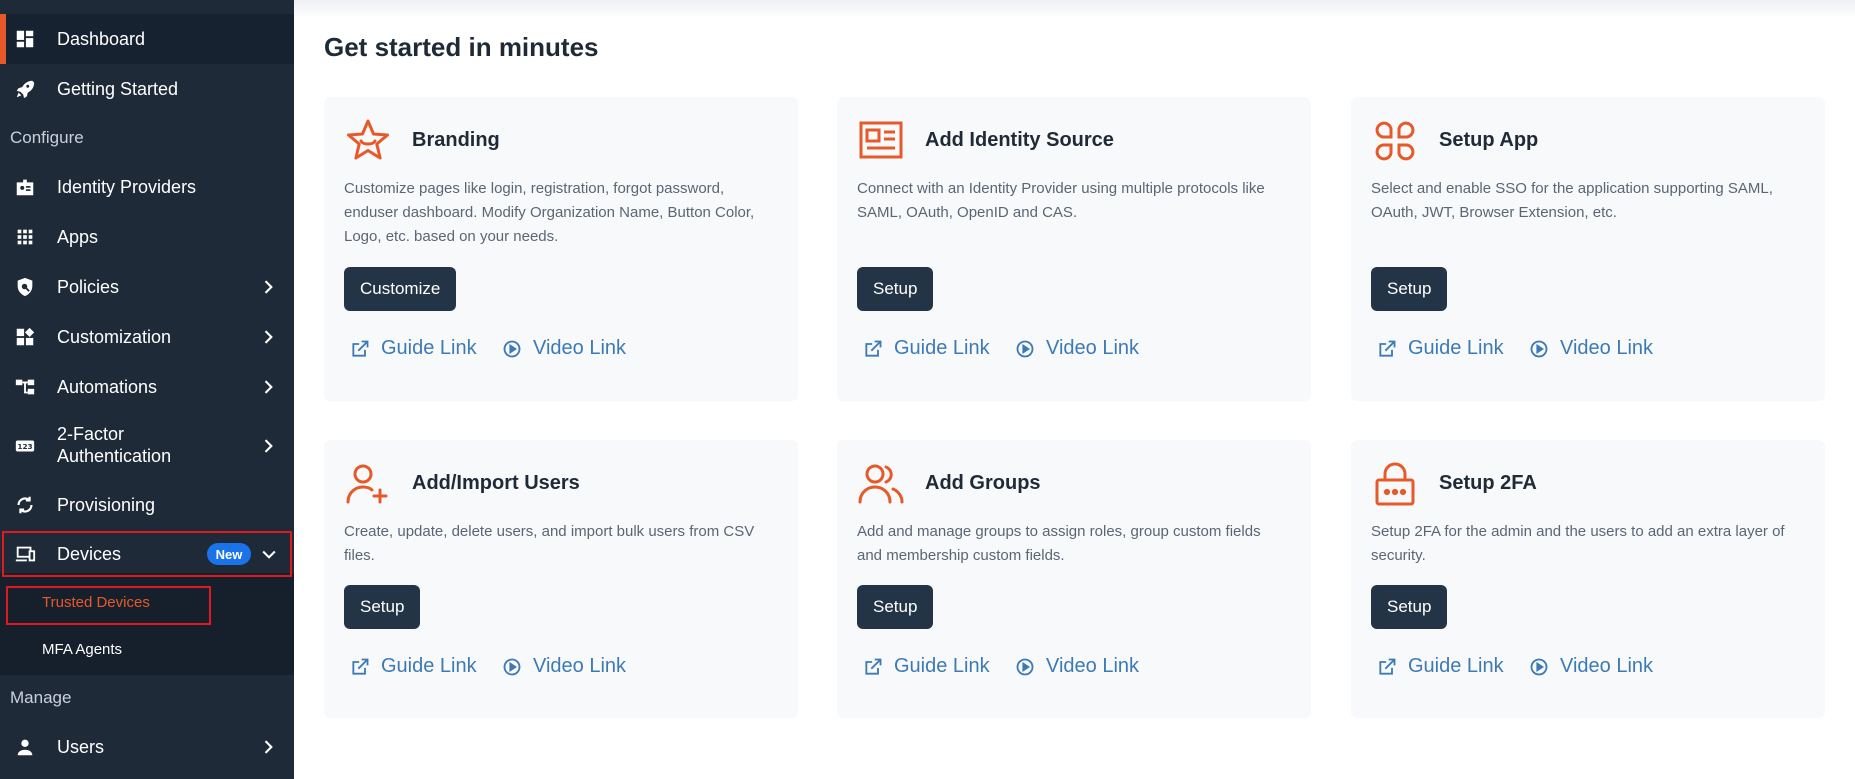 The width and height of the screenshot is (1855, 779). I want to click on svg-text: 123, so click(24, 446).